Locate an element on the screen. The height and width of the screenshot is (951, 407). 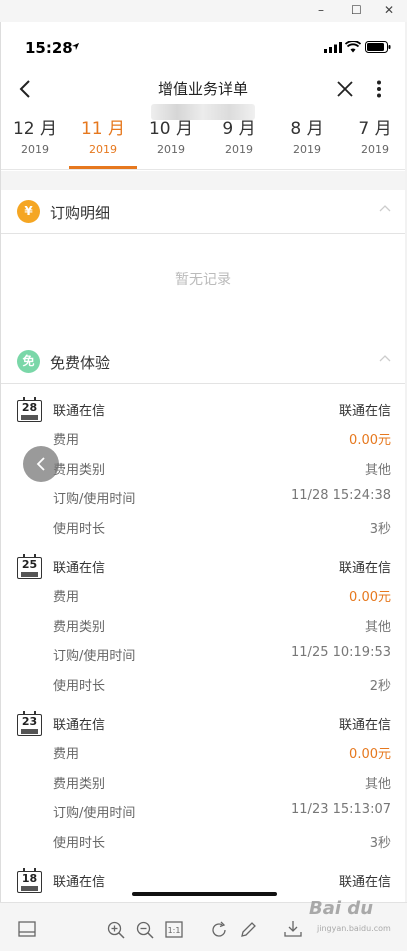
sidebar-icon is located at coordinates (27, 929).